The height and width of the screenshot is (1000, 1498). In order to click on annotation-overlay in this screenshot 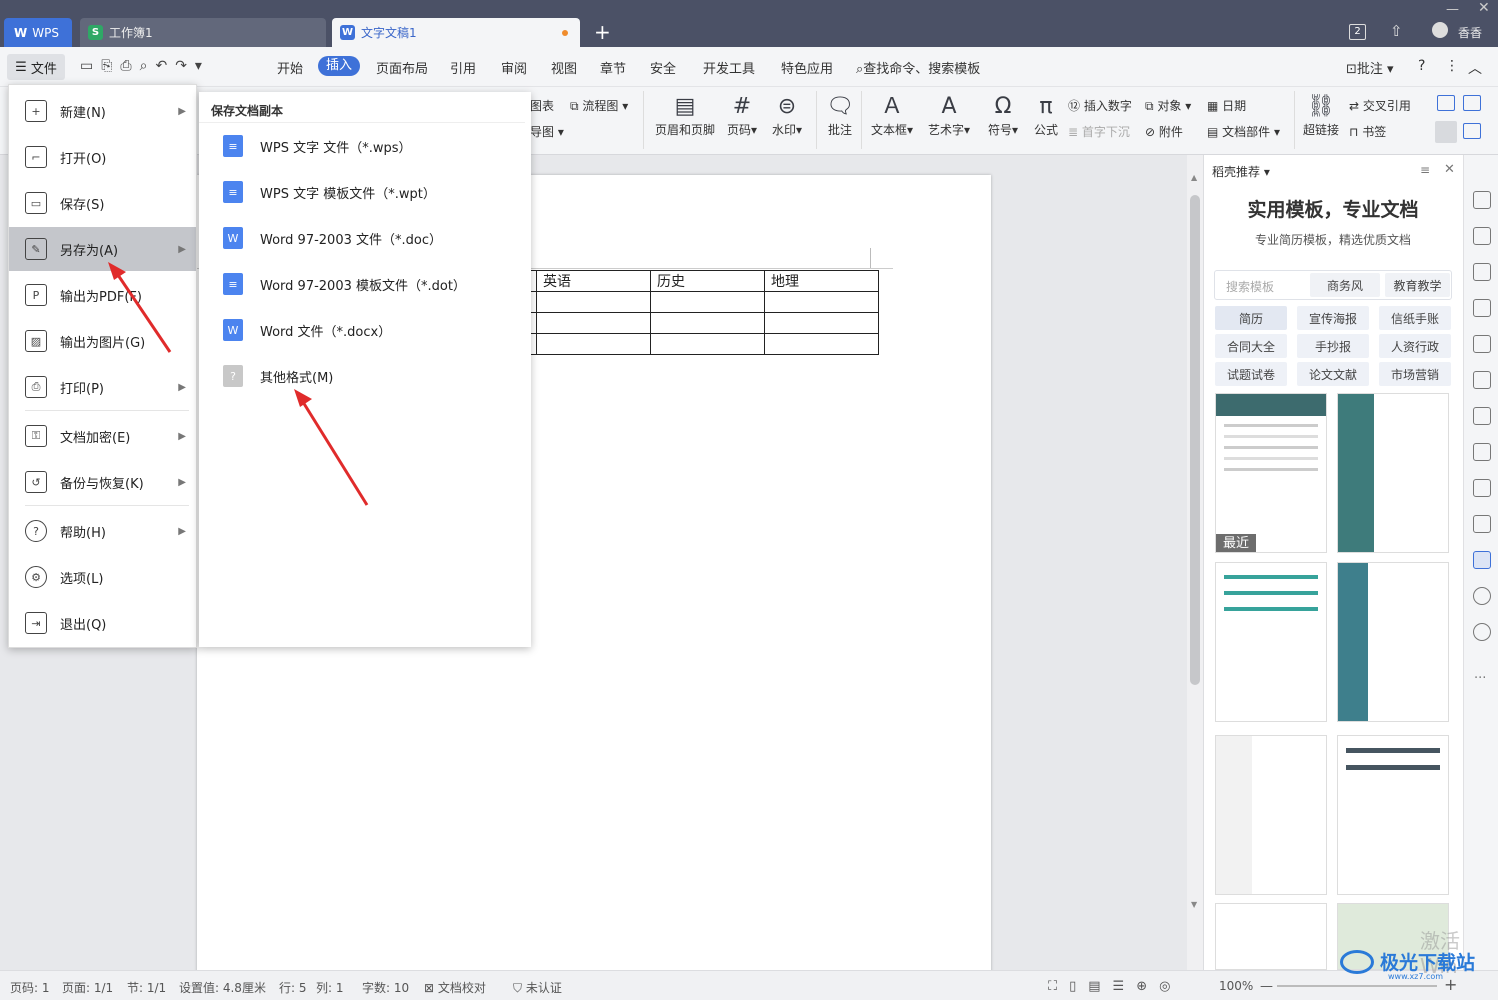, I will do `click(238, 384)`.